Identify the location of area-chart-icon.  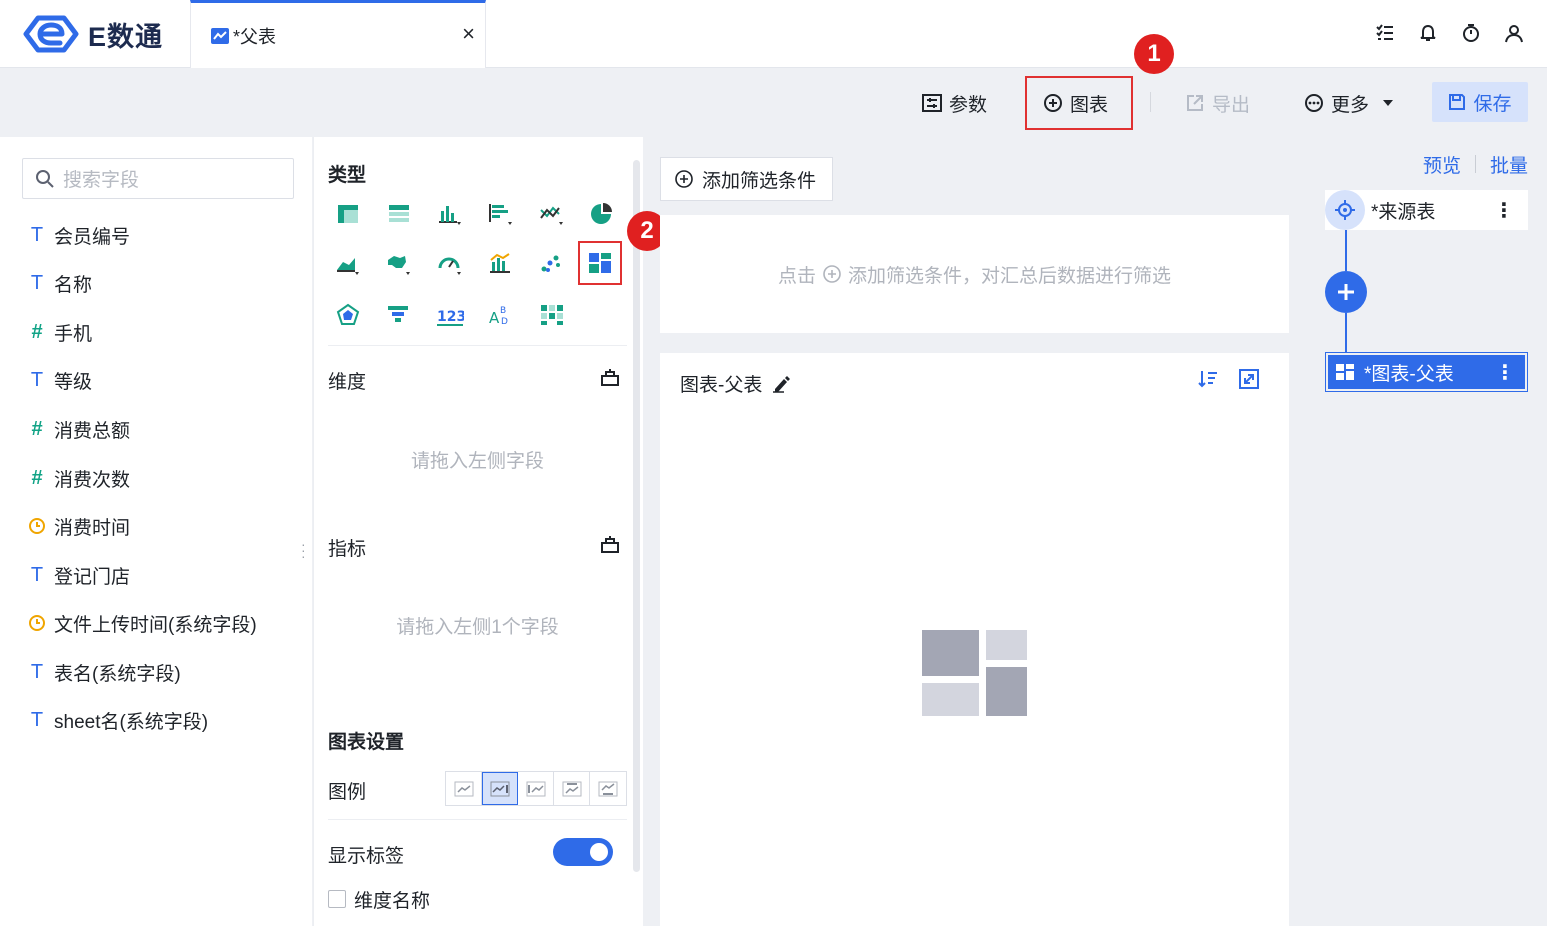
(348, 264).